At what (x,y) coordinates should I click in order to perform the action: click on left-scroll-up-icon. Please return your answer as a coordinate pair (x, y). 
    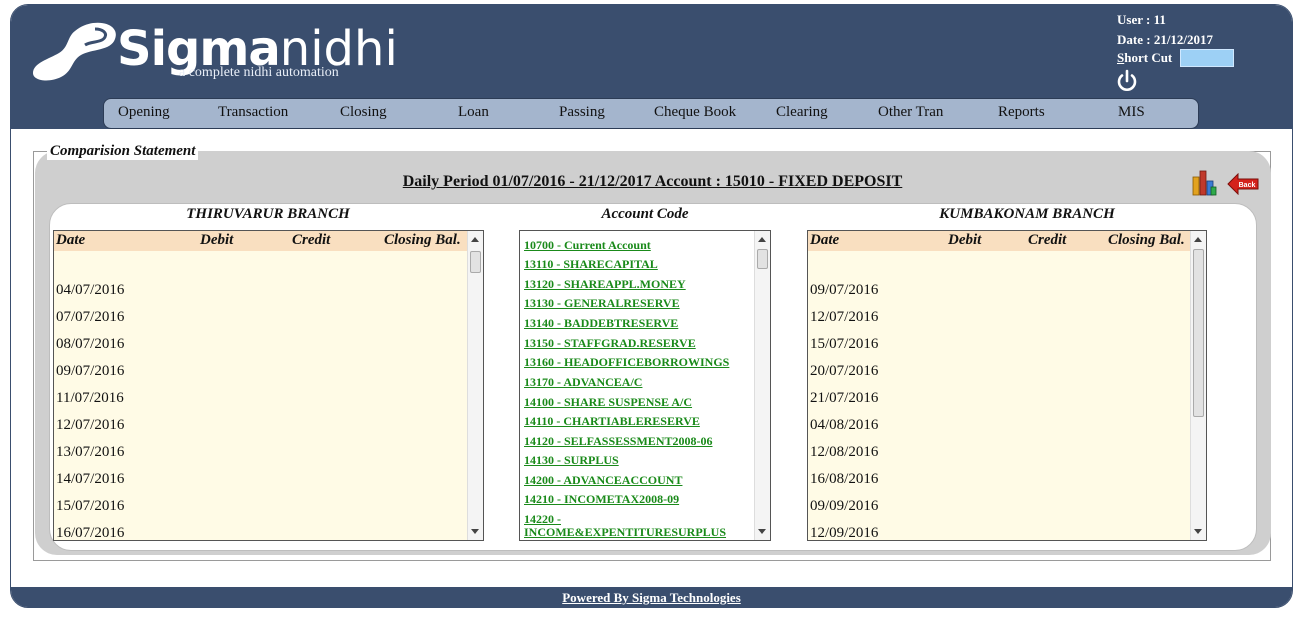
    Looking at the image, I should click on (475, 239).